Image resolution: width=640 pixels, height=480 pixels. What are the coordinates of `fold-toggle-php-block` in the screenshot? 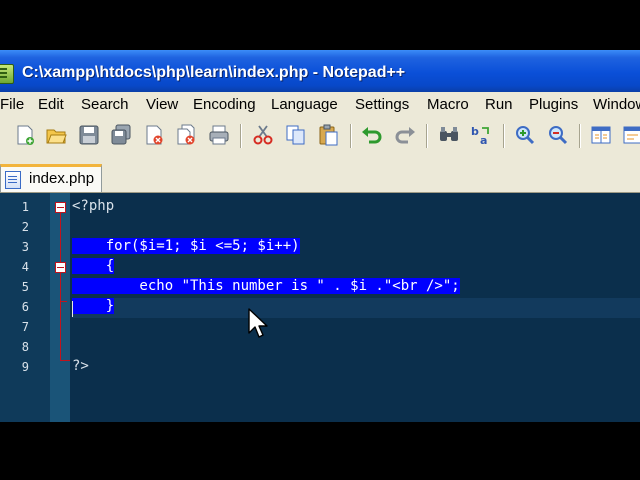 It's located at (60, 207).